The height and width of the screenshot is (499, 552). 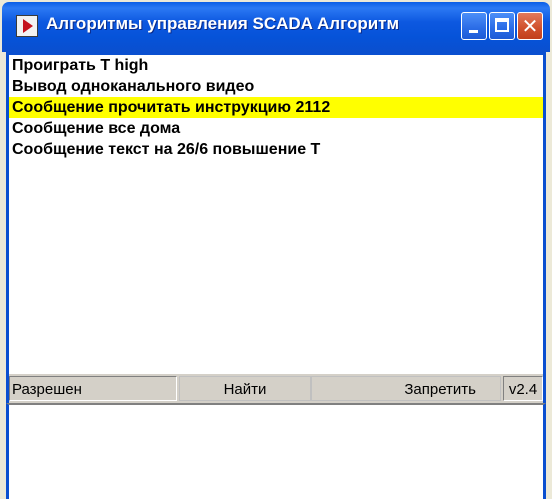 I want to click on list-item: Сообщение текст на 26/6 повышение Т, so click(x=276, y=149).